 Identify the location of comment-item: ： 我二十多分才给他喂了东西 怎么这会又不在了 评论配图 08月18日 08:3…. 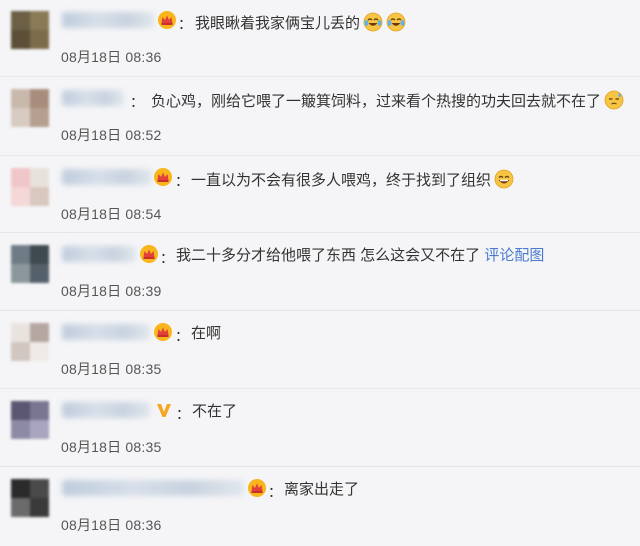
(320, 273).